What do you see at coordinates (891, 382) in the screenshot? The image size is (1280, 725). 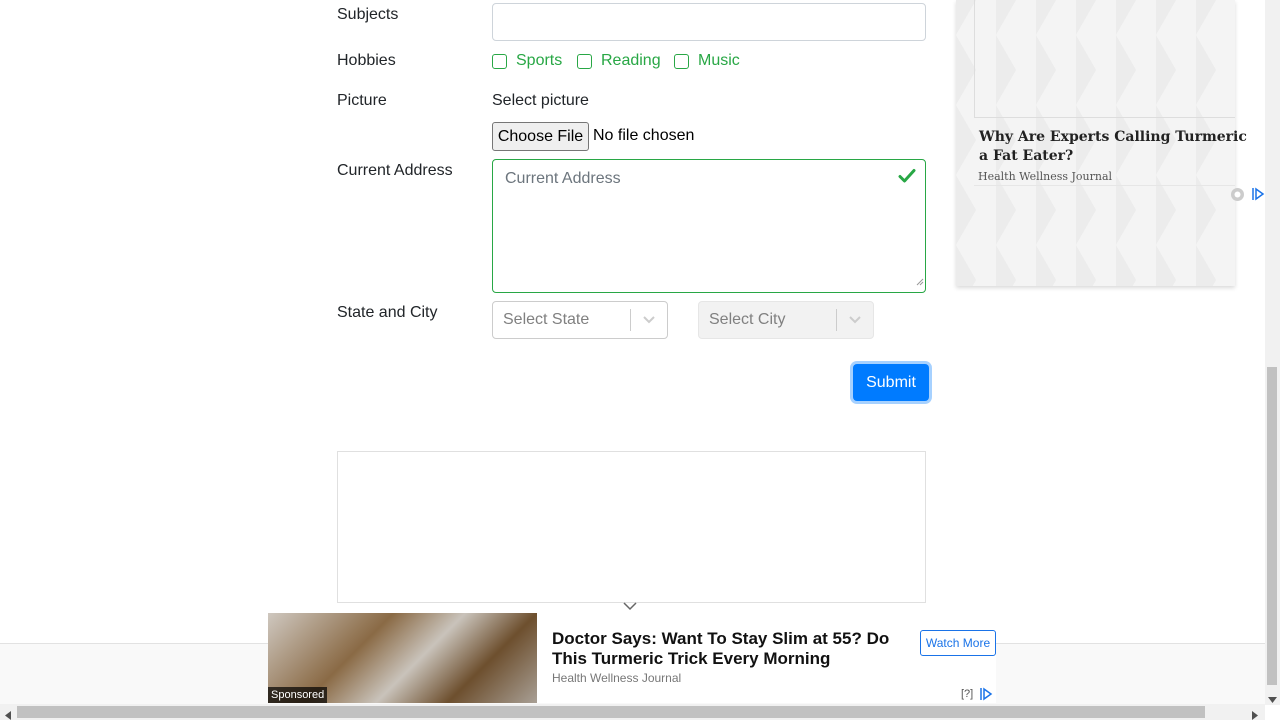 I see `submit-button: Submit` at bounding box center [891, 382].